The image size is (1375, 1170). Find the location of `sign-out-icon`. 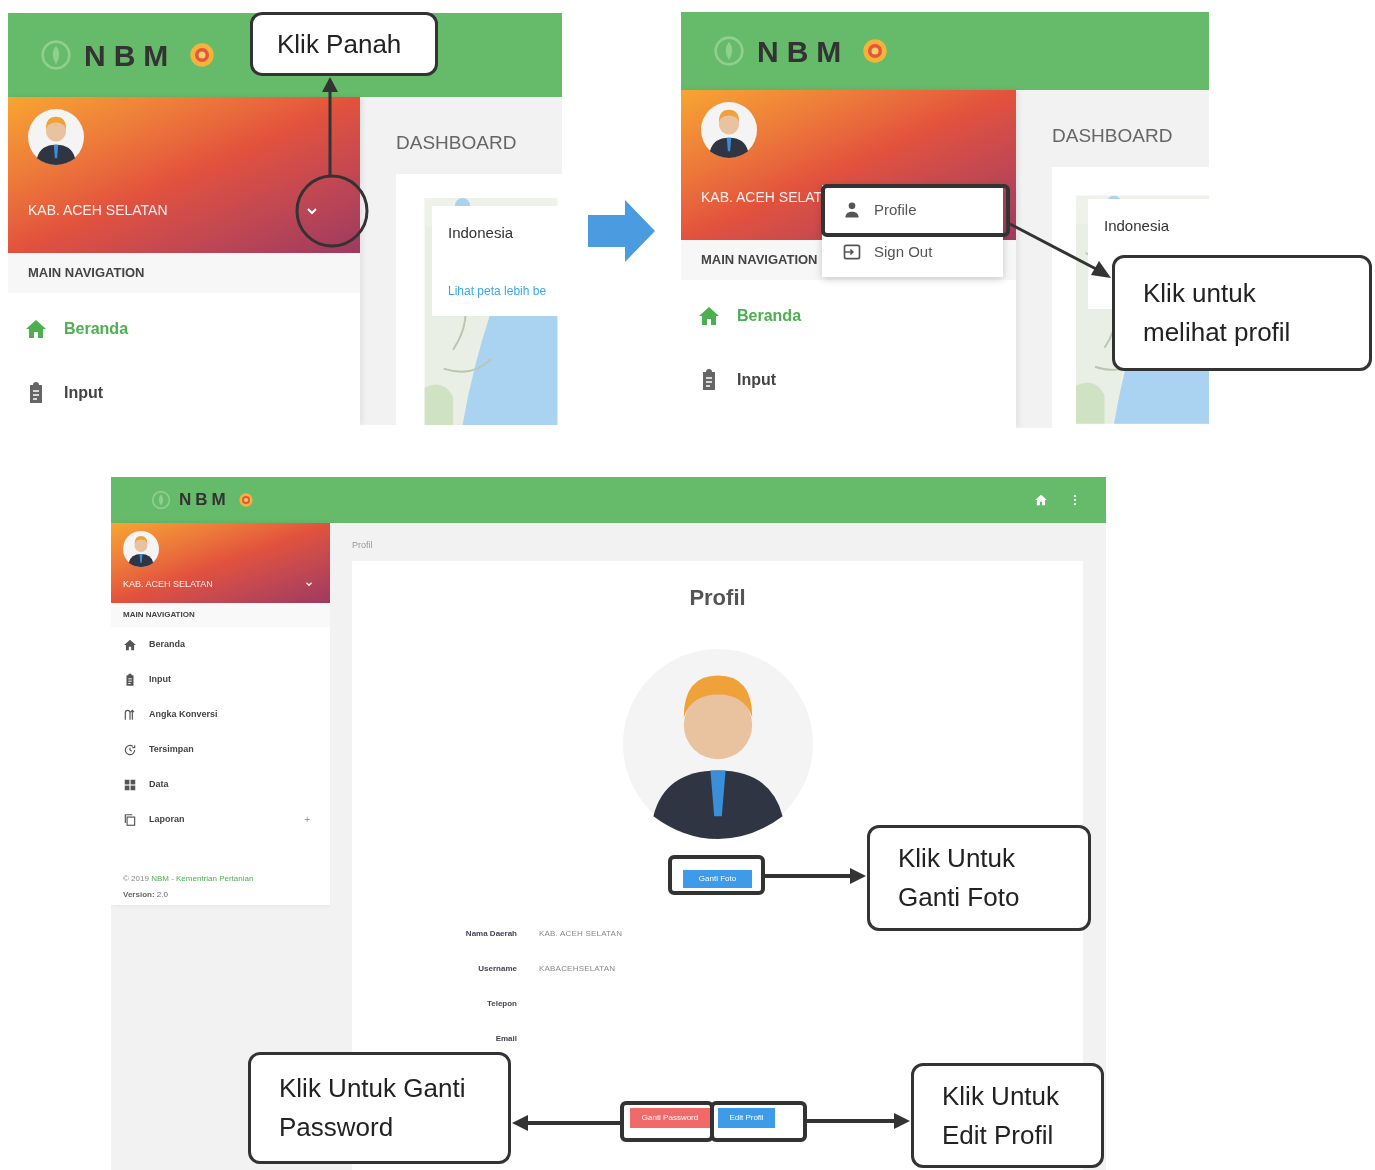

sign-out-icon is located at coordinates (852, 252).